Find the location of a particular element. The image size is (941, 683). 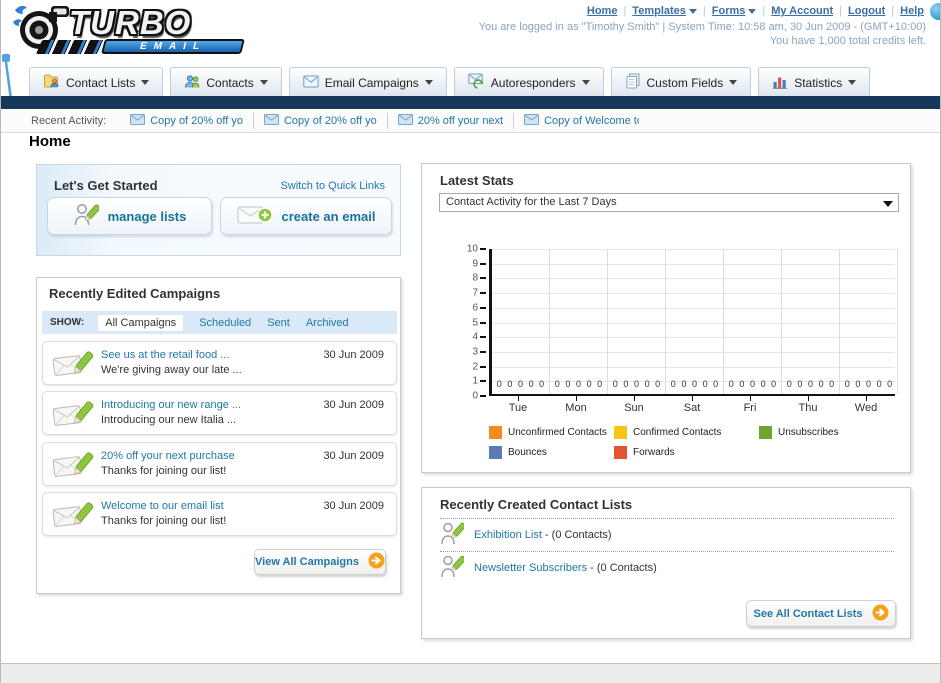

nav-link-forms: Forms is located at coordinates (734, 11).